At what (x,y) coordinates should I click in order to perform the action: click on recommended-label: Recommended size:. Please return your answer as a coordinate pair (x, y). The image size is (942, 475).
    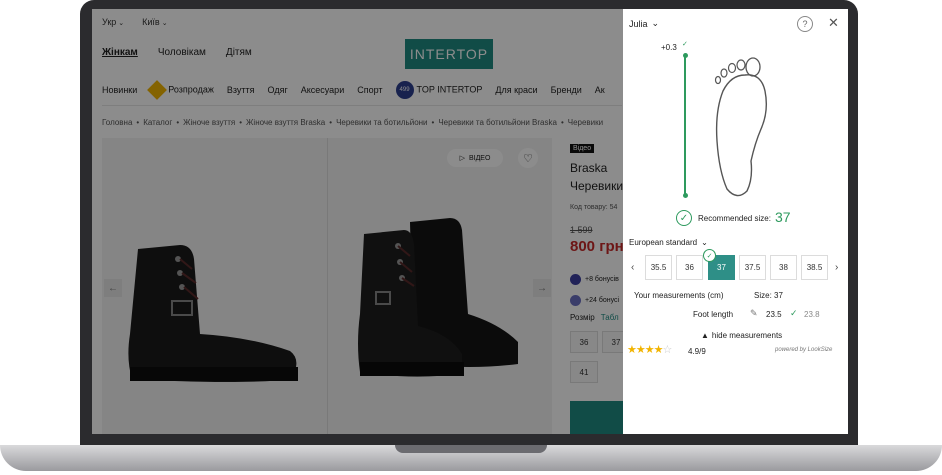
    Looking at the image, I should click on (734, 218).